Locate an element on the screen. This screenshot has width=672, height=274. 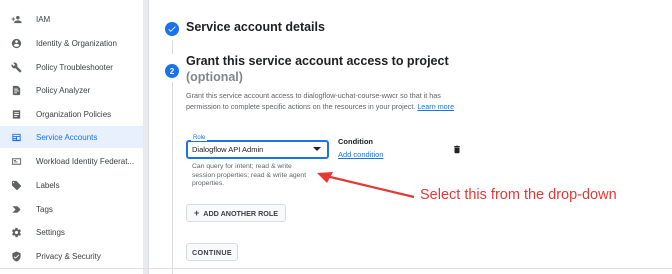
step1-title: Service account details is located at coordinates (255, 27).